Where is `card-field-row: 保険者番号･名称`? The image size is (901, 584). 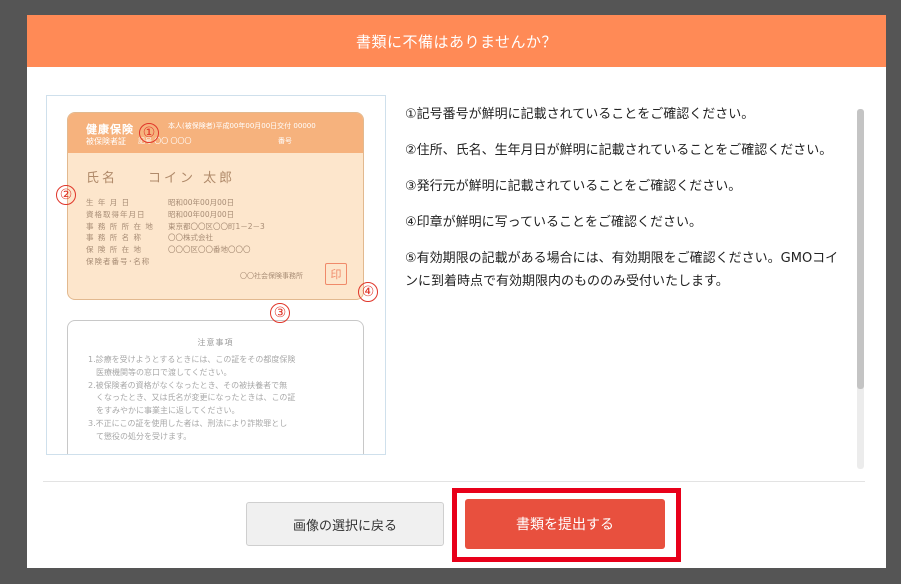
card-field-row: 保険者番号･名称 is located at coordinates (175, 262).